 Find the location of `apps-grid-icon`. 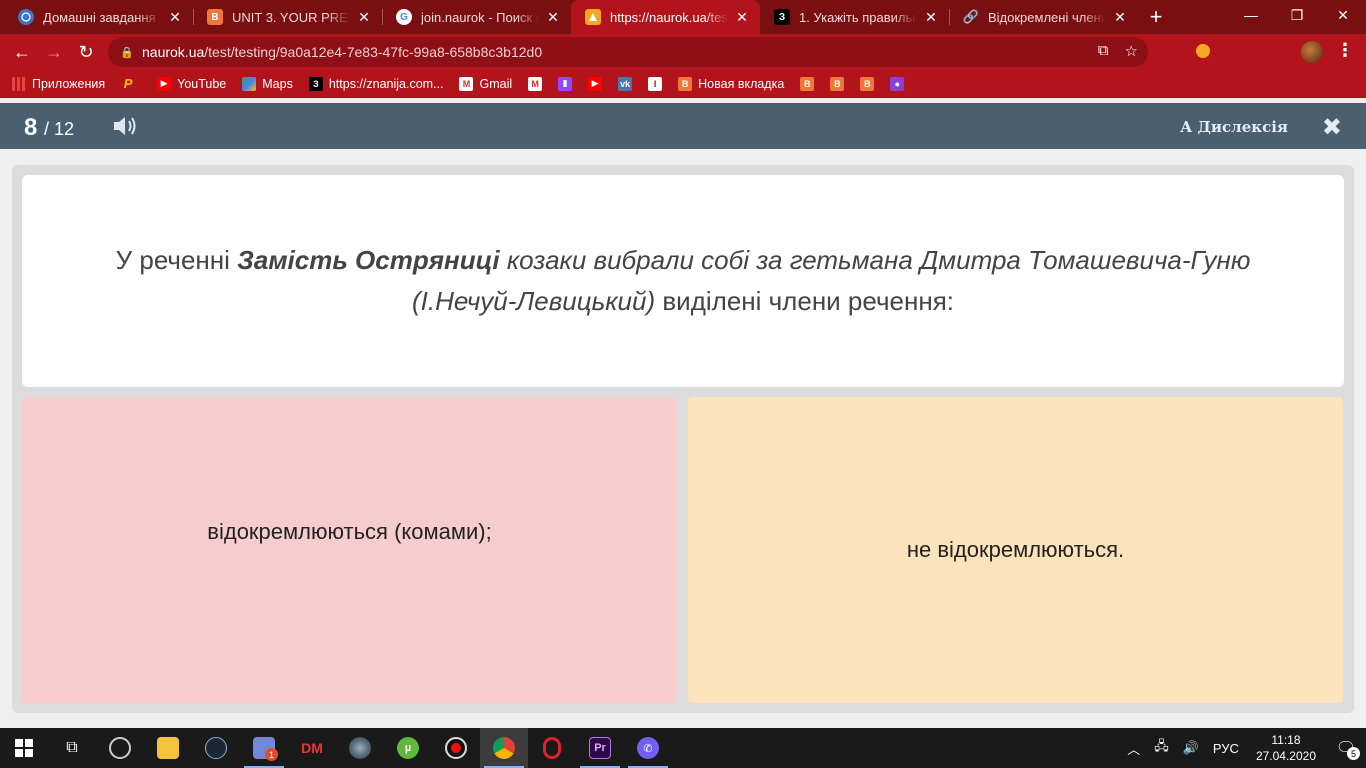

apps-grid-icon is located at coordinates (19, 83).